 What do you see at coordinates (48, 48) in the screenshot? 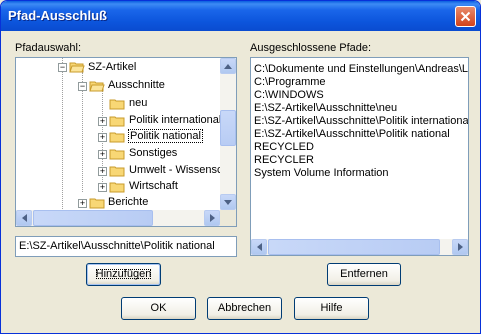
I see `path-selection-label: Pfadauswahl:` at bounding box center [48, 48].